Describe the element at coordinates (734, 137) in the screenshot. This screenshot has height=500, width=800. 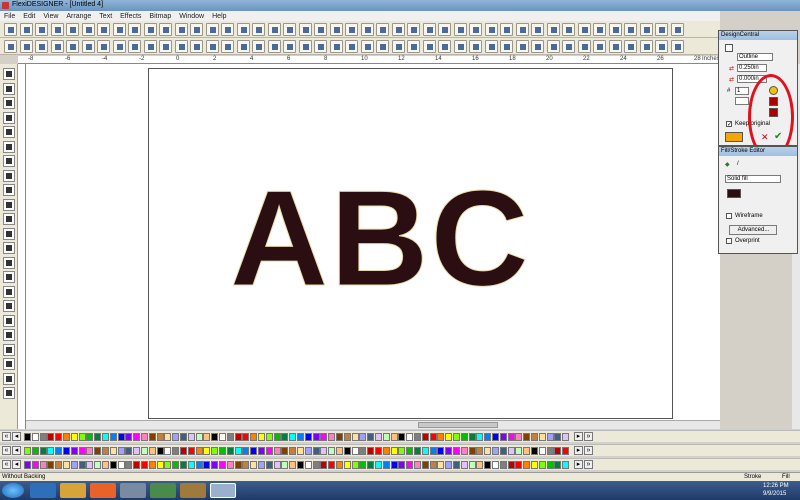
I see `color-swatch-button` at that location.